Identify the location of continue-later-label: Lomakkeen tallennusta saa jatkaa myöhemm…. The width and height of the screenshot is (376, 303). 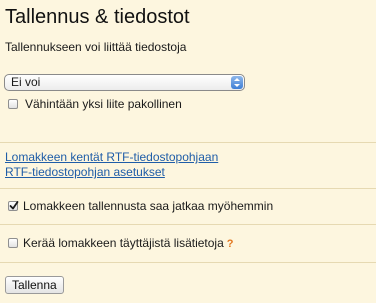
(148, 206).